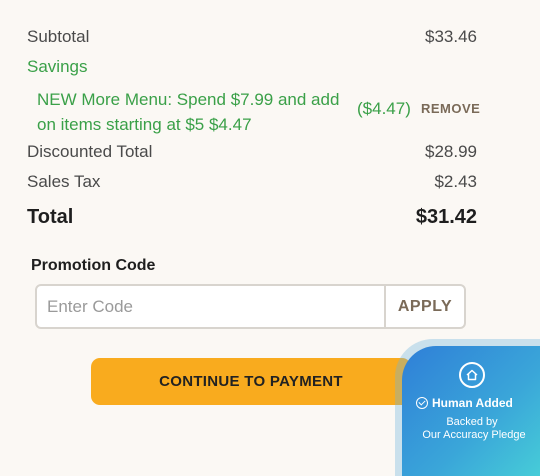 The height and width of the screenshot is (476, 540). I want to click on badge-title-text: Human Added, so click(472, 403).